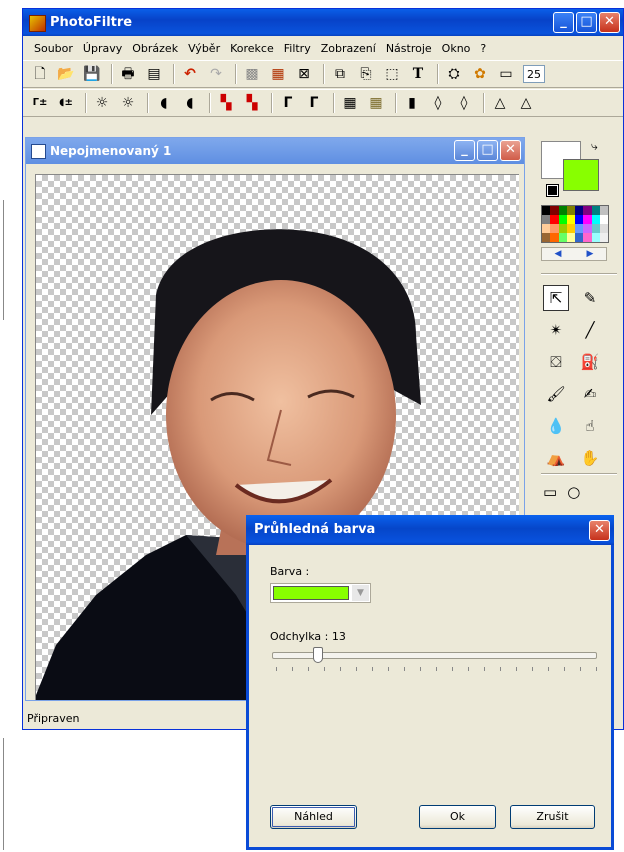 Image resolution: width=624 pixels, height=852 pixels. Describe the element at coordinates (92, 74) in the screenshot. I see `save-icon: 💾` at that location.